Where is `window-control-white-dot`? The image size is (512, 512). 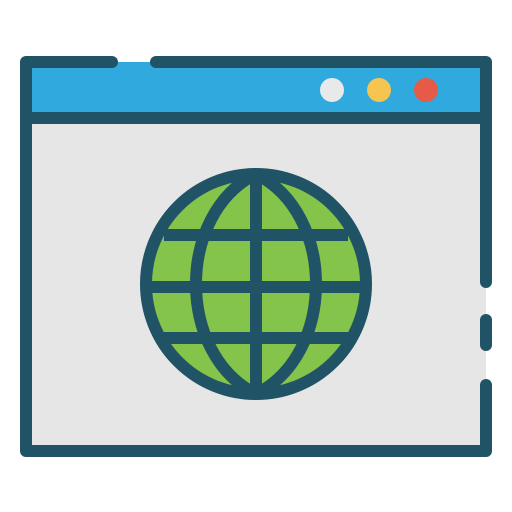 window-control-white-dot is located at coordinates (332, 90).